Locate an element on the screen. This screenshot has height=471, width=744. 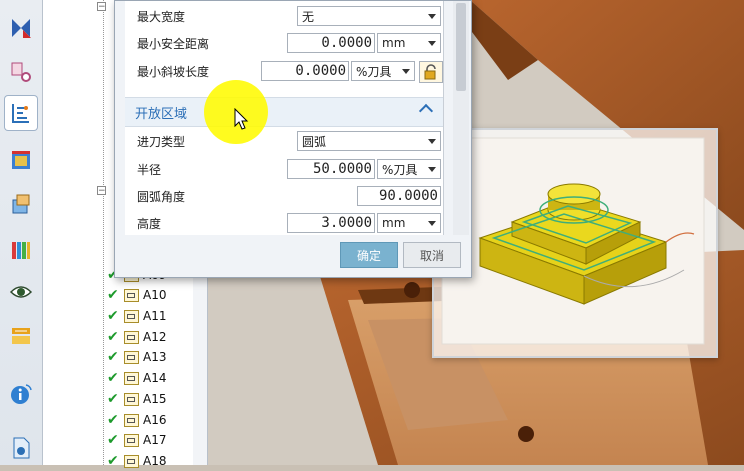
operation-navigator-icon is located at coordinates (21, 113).